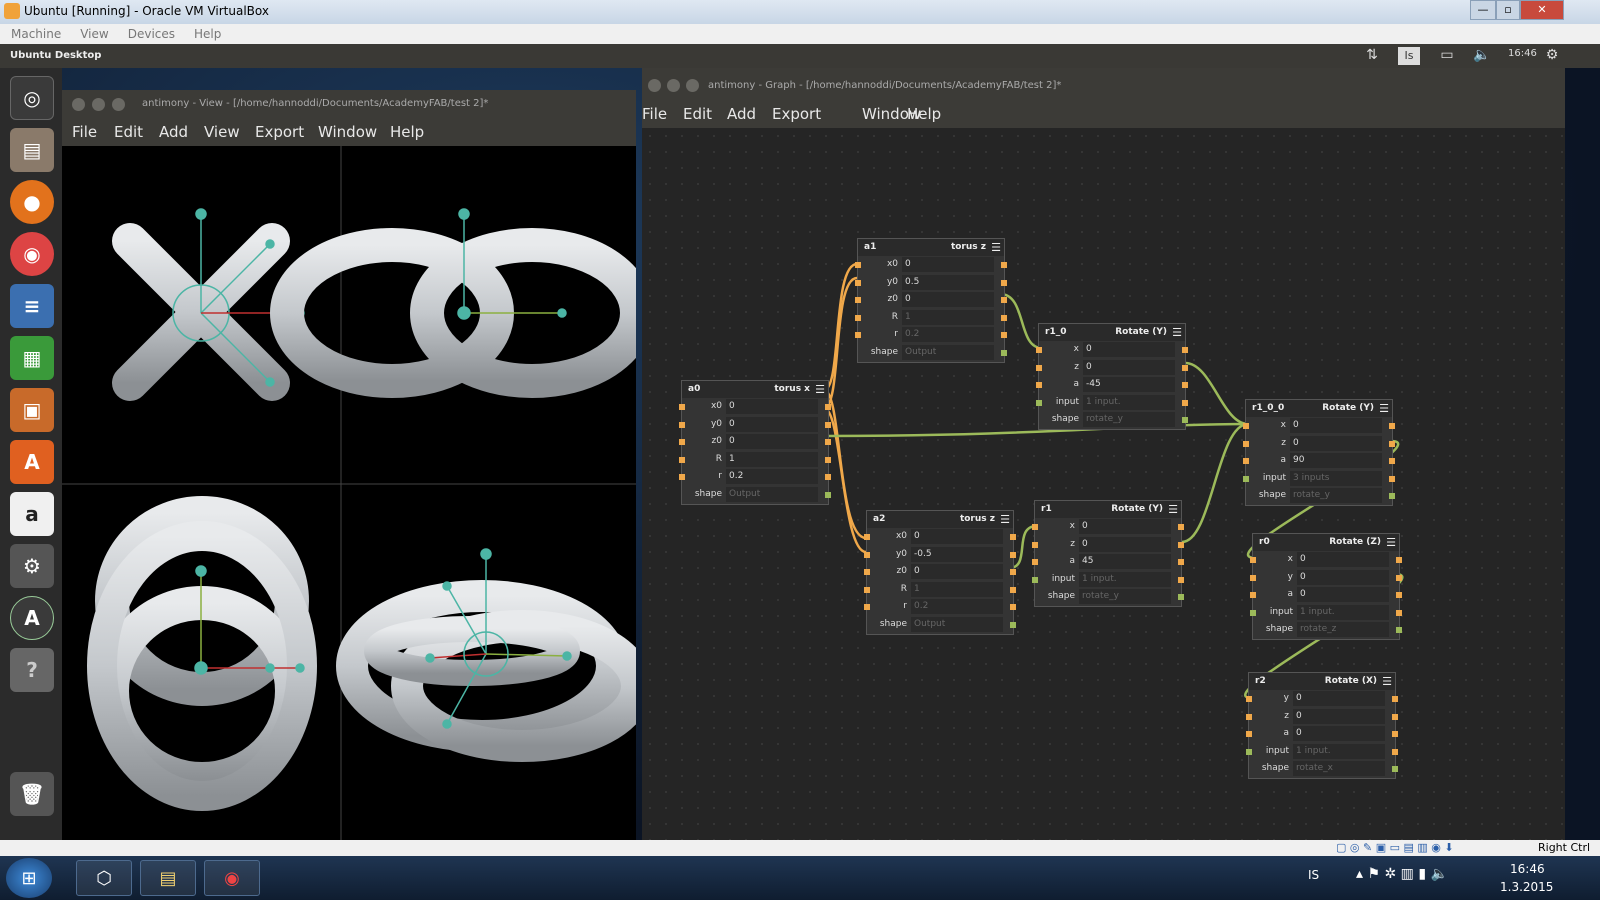  I want to click on node-header: r1_0 Rotate (Y) ☰, so click(1112, 332).